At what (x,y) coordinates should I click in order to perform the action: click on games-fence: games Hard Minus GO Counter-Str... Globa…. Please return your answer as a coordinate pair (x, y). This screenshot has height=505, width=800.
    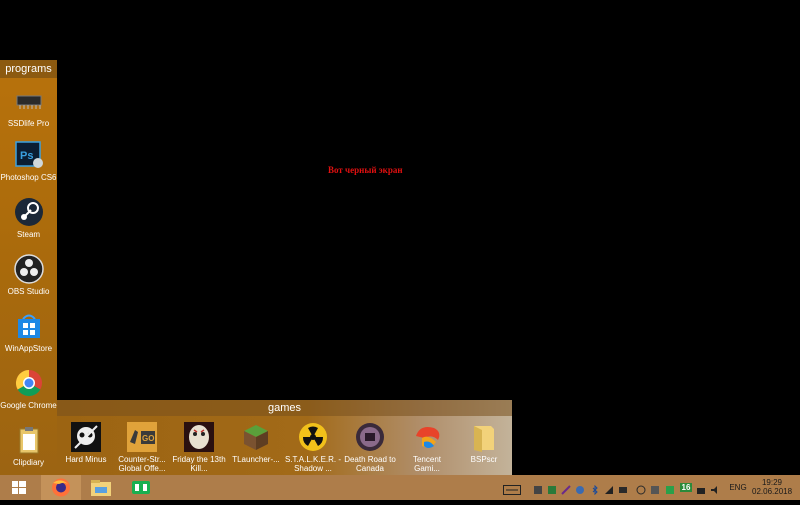
    Looking at the image, I should click on (284, 437).